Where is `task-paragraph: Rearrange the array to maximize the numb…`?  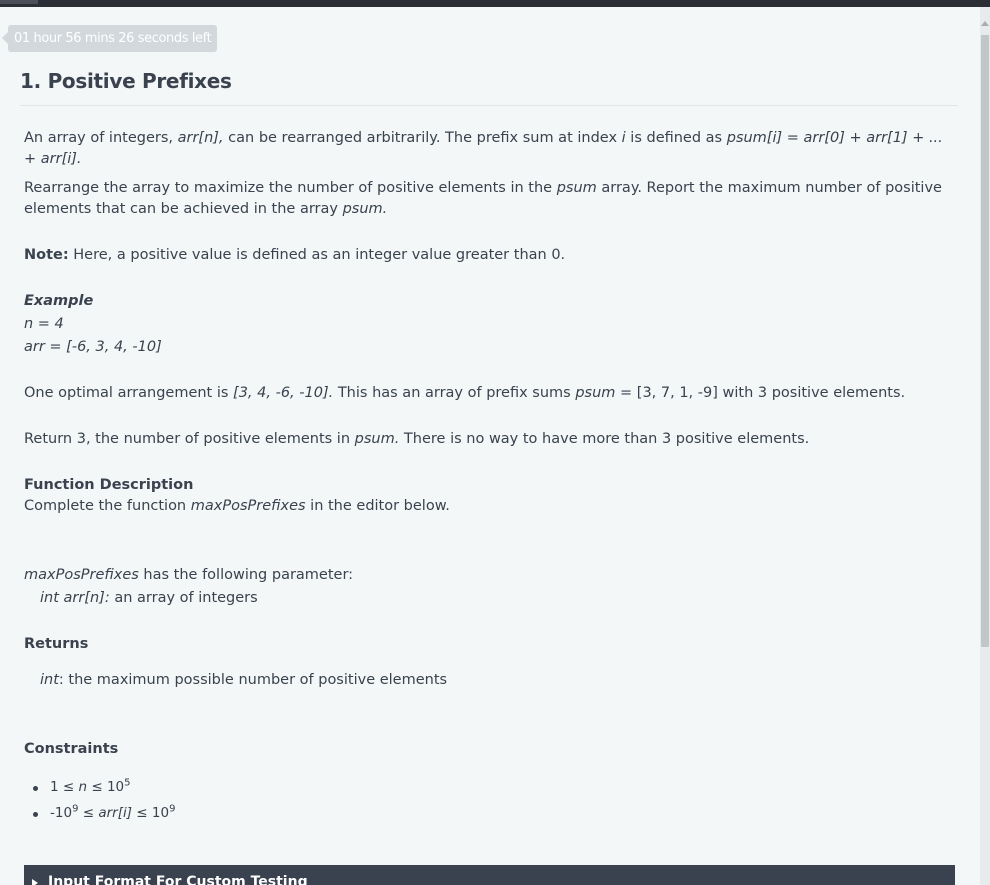 task-paragraph: Rearrange the array to maximize the numb… is located at coordinates (489, 199).